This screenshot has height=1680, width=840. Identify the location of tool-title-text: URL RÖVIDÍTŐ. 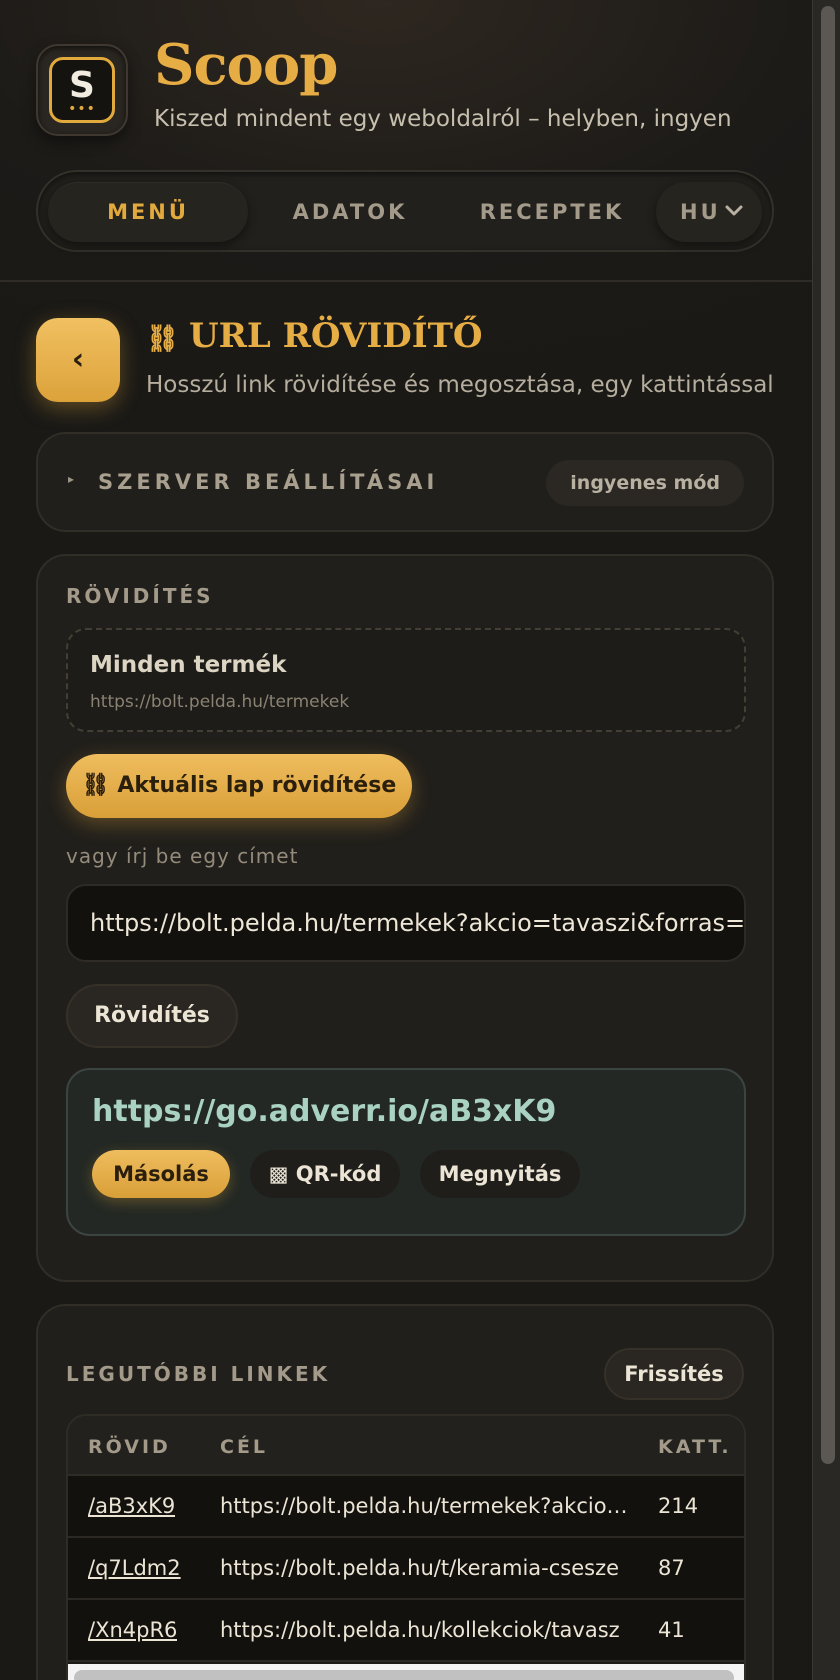
(336, 336).